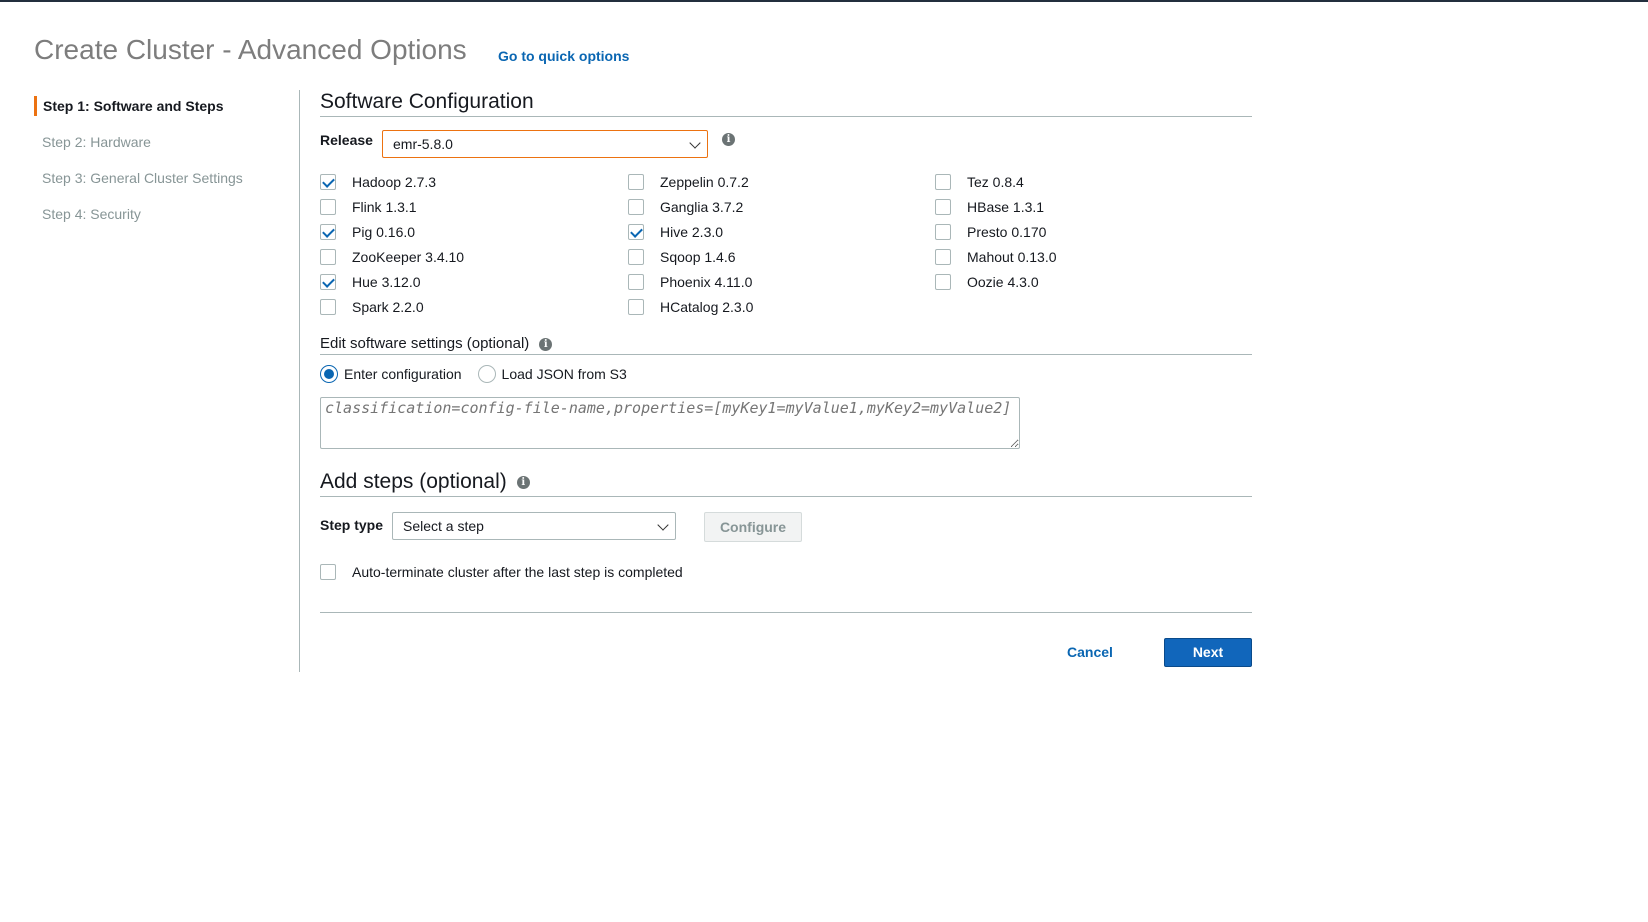  What do you see at coordinates (995, 182) in the screenshot?
I see `app-label: Tez 0.8.4` at bounding box center [995, 182].